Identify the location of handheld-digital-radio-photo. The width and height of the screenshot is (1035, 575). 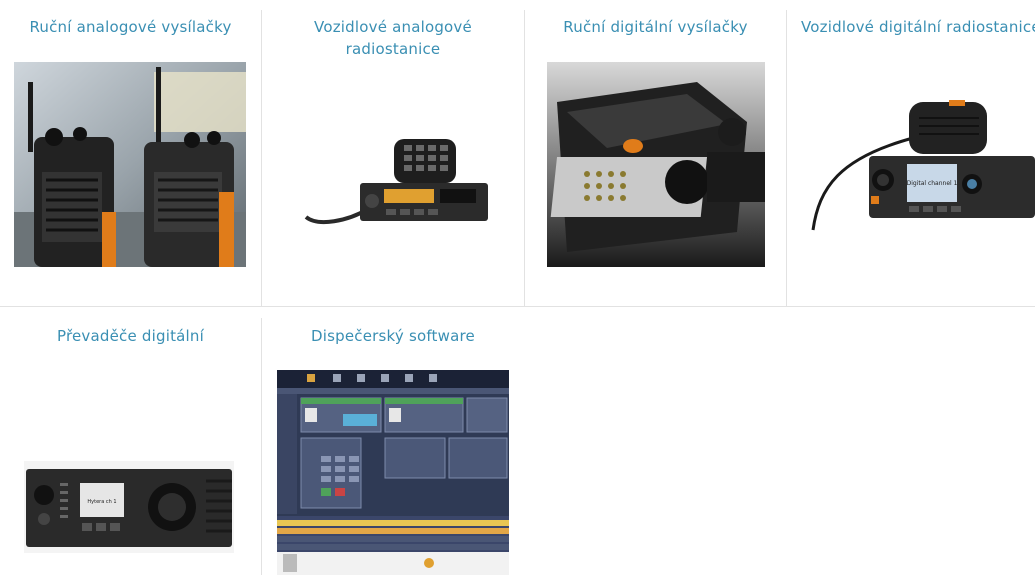
(656, 164).